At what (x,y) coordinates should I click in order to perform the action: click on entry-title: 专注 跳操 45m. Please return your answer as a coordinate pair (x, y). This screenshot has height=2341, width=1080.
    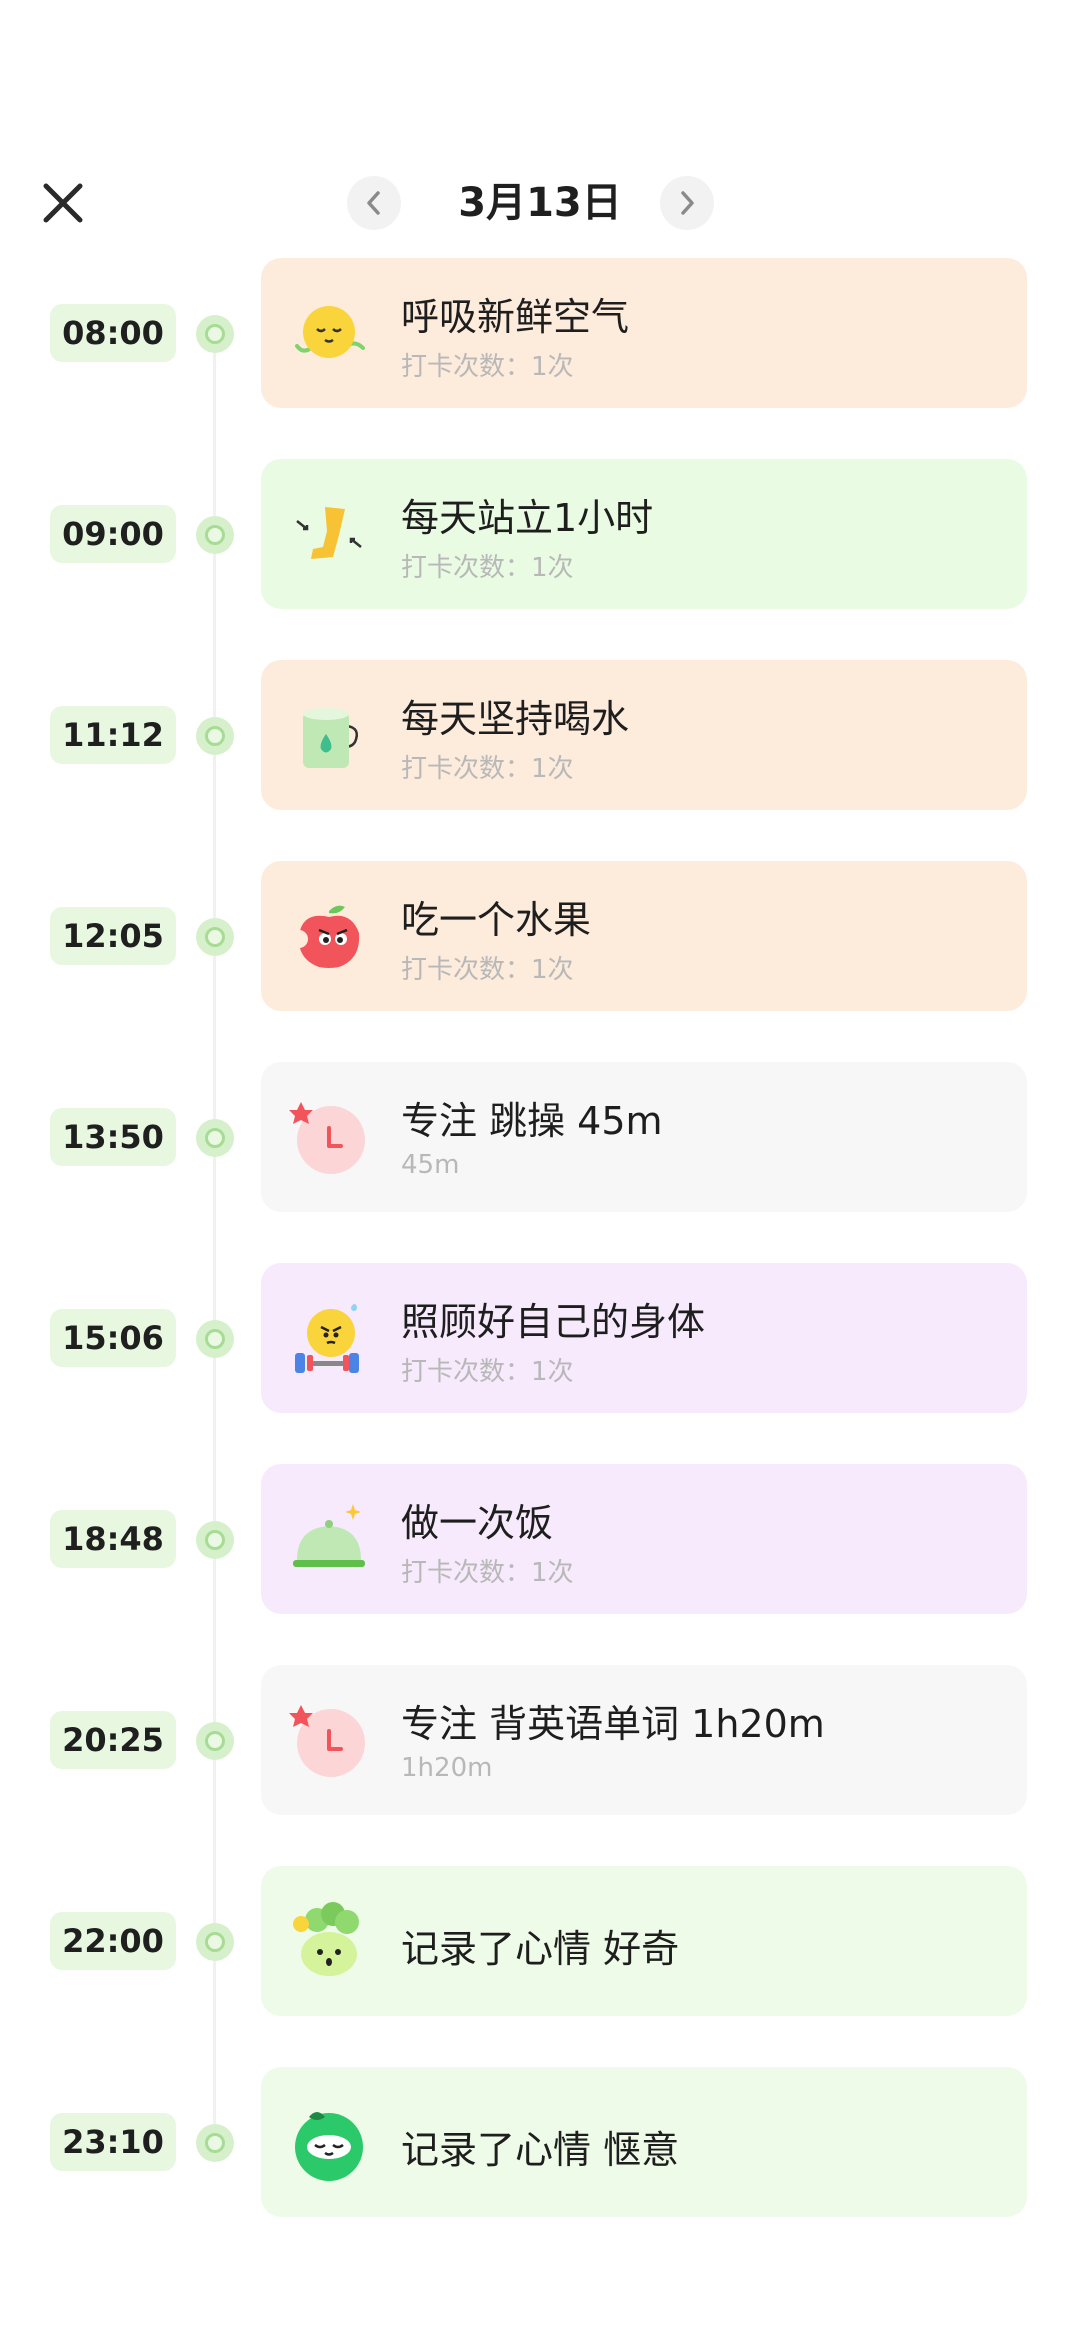
    Looking at the image, I should click on (532, 1121).